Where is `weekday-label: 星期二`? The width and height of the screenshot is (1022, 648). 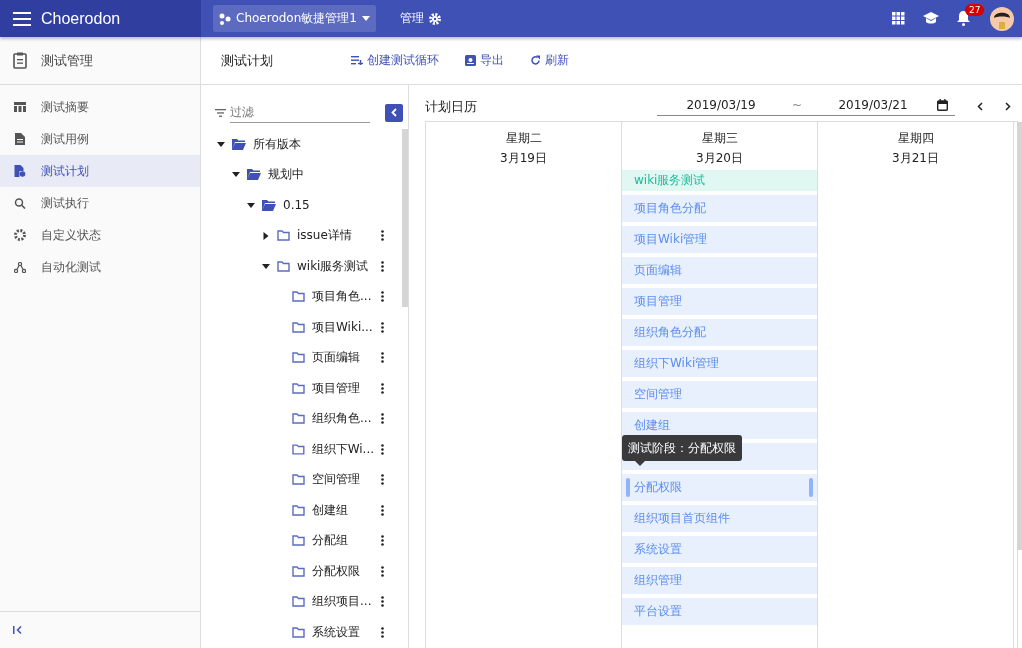 weekday-label: 星期二 is located at coordinates (523, 138).